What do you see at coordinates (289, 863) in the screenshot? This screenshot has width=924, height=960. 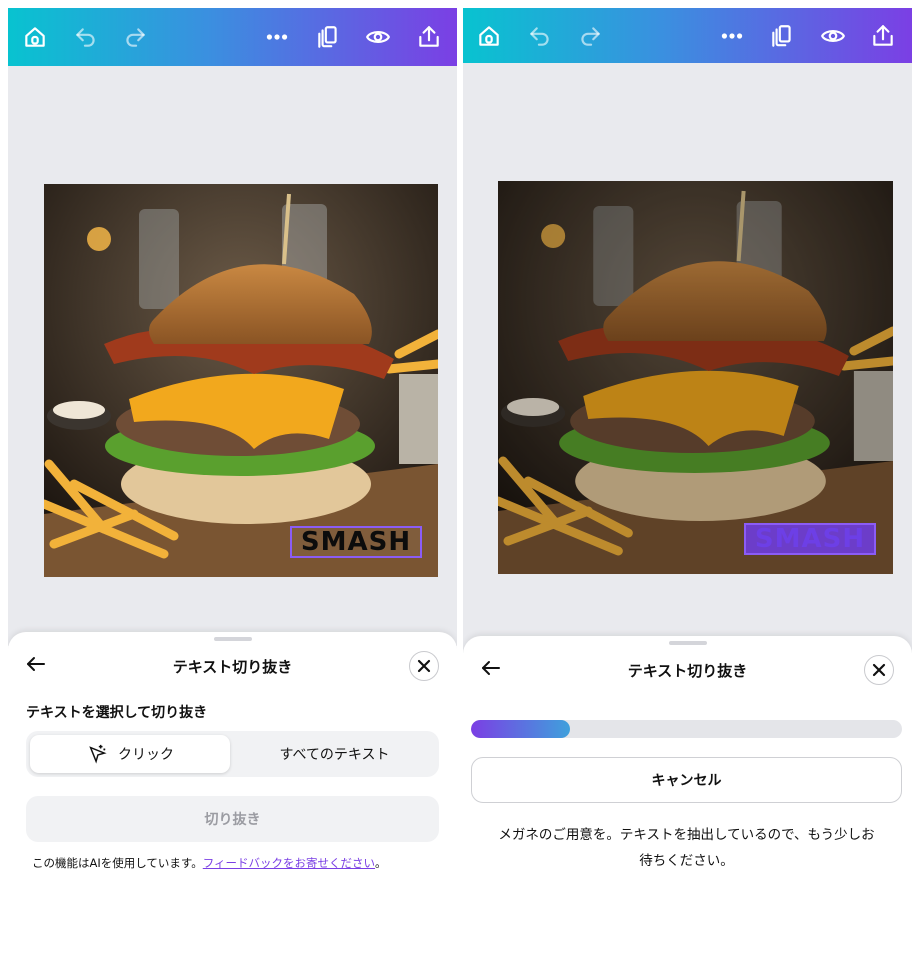 I see `feedback-link: フィードバックをお寄せください` at bounding box center [289, 863].